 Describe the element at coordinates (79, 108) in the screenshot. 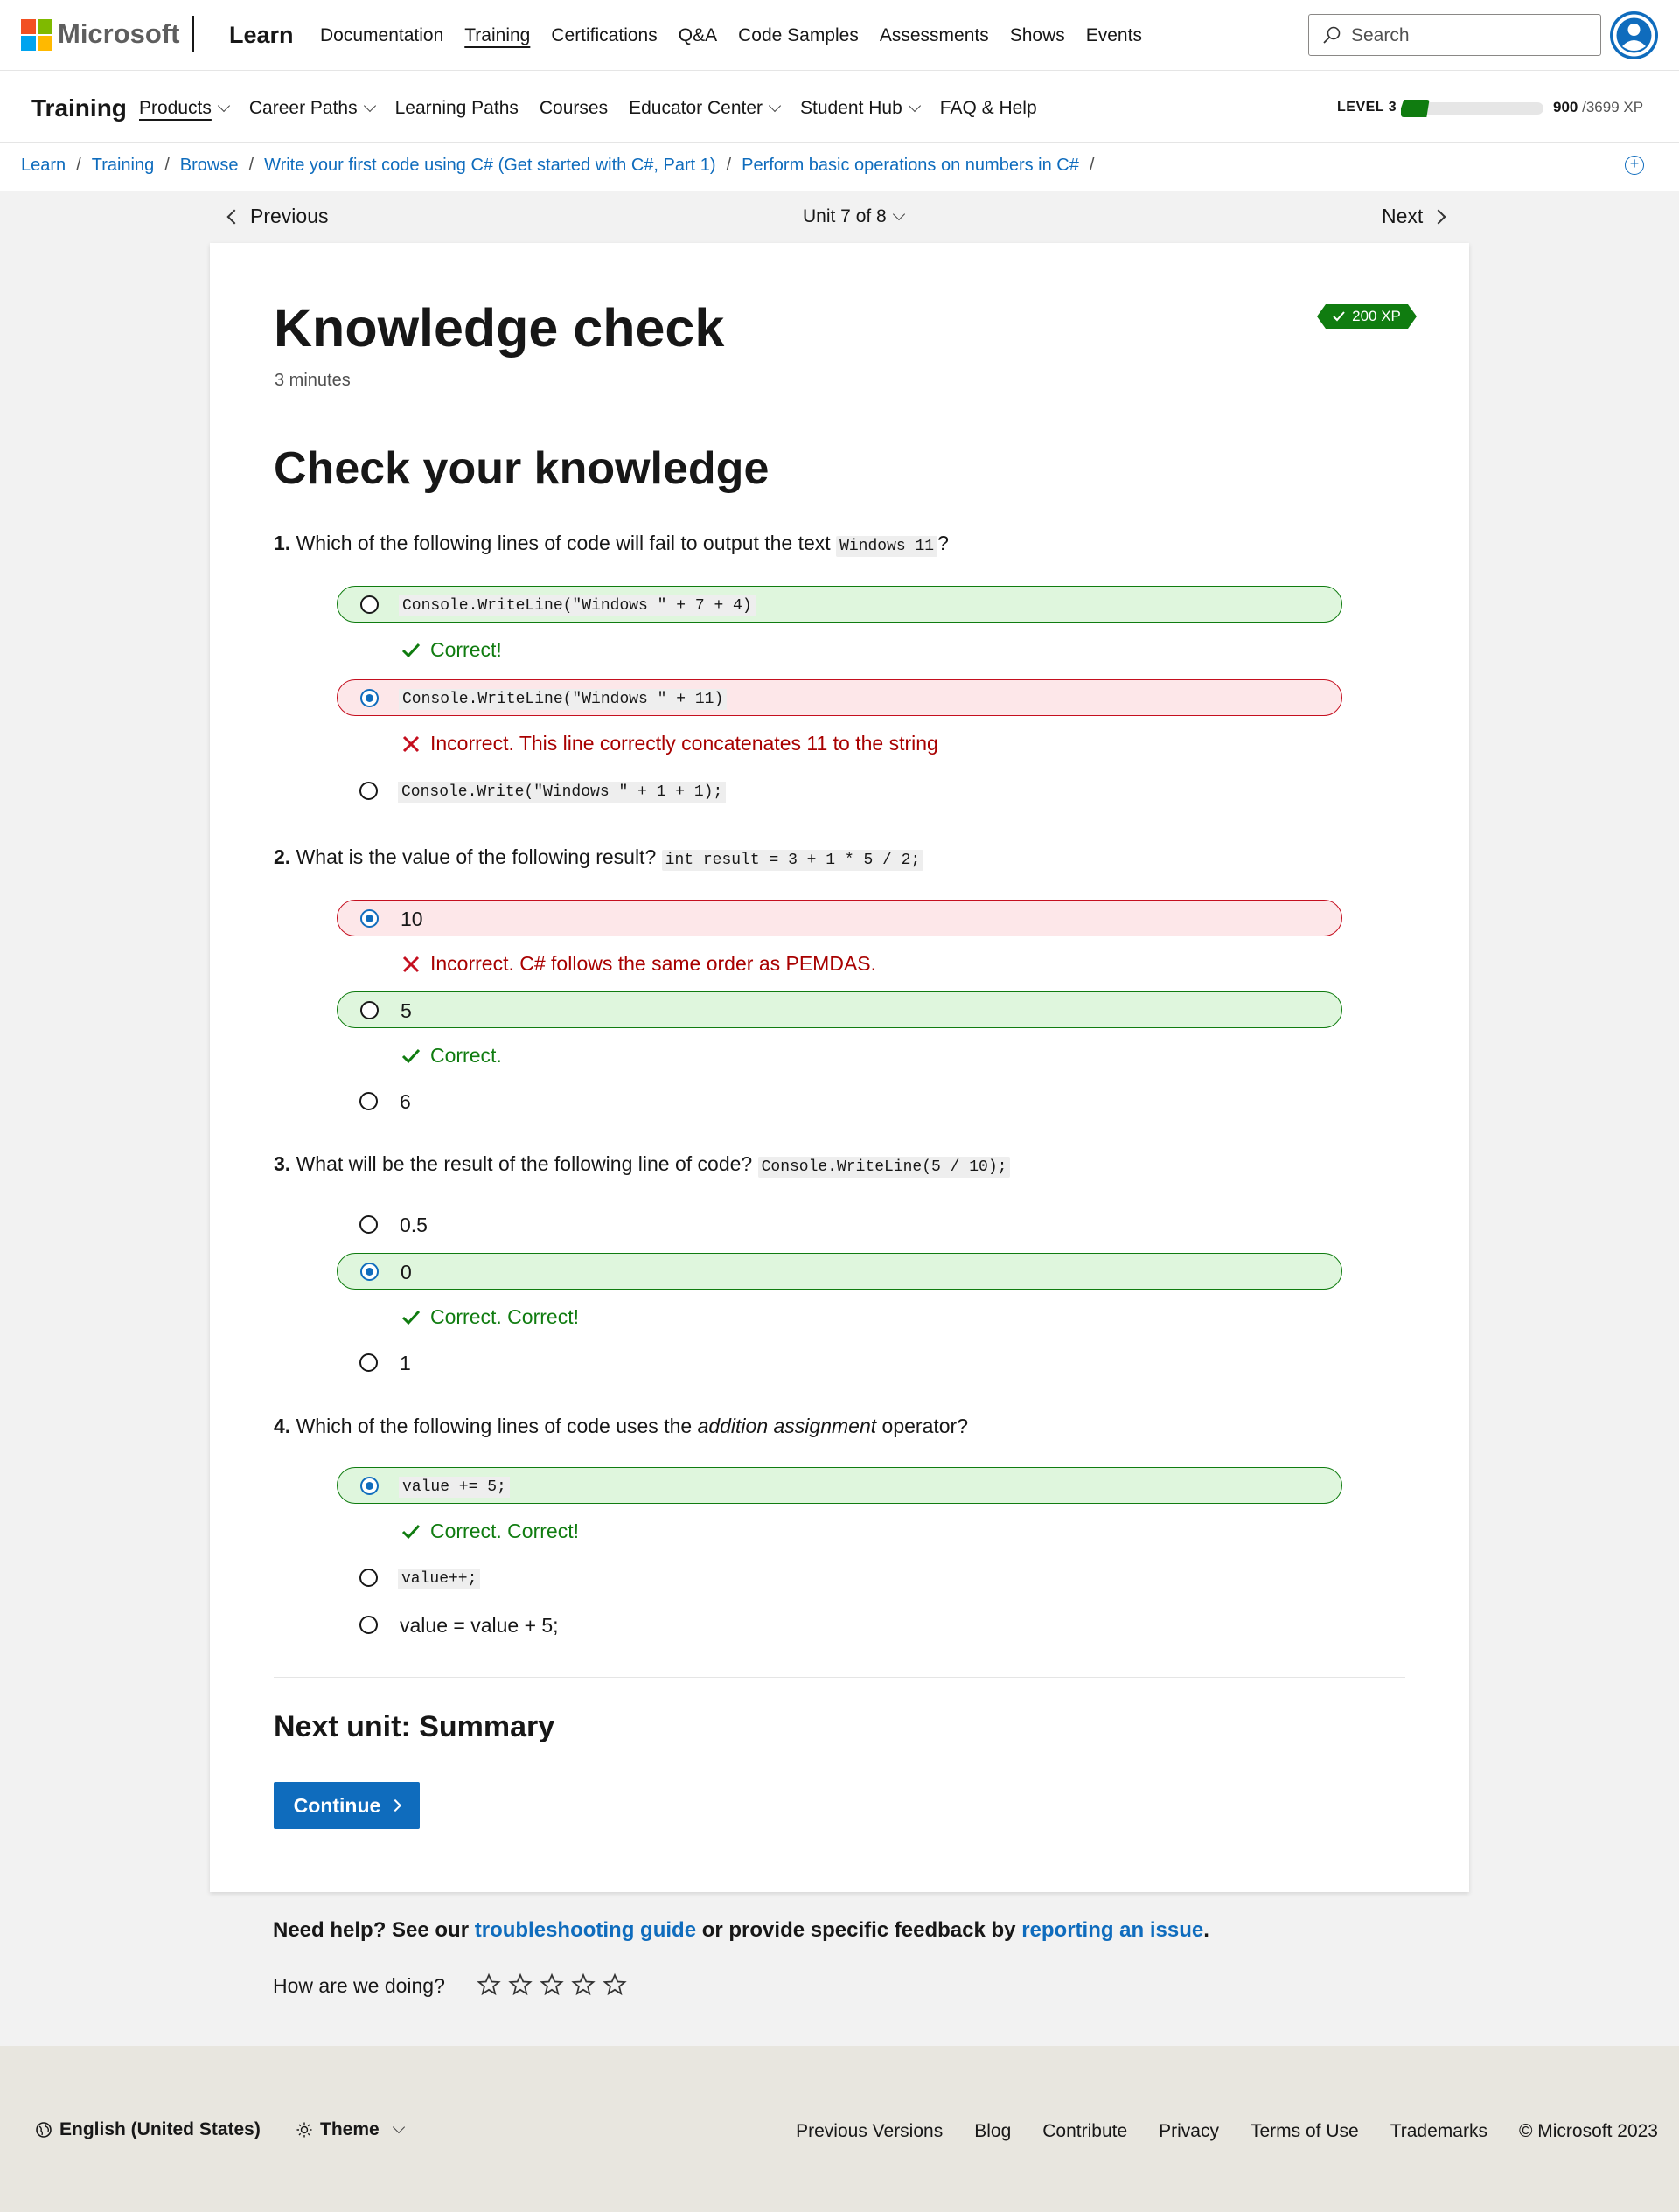

I see `training-title: Training` at that location.